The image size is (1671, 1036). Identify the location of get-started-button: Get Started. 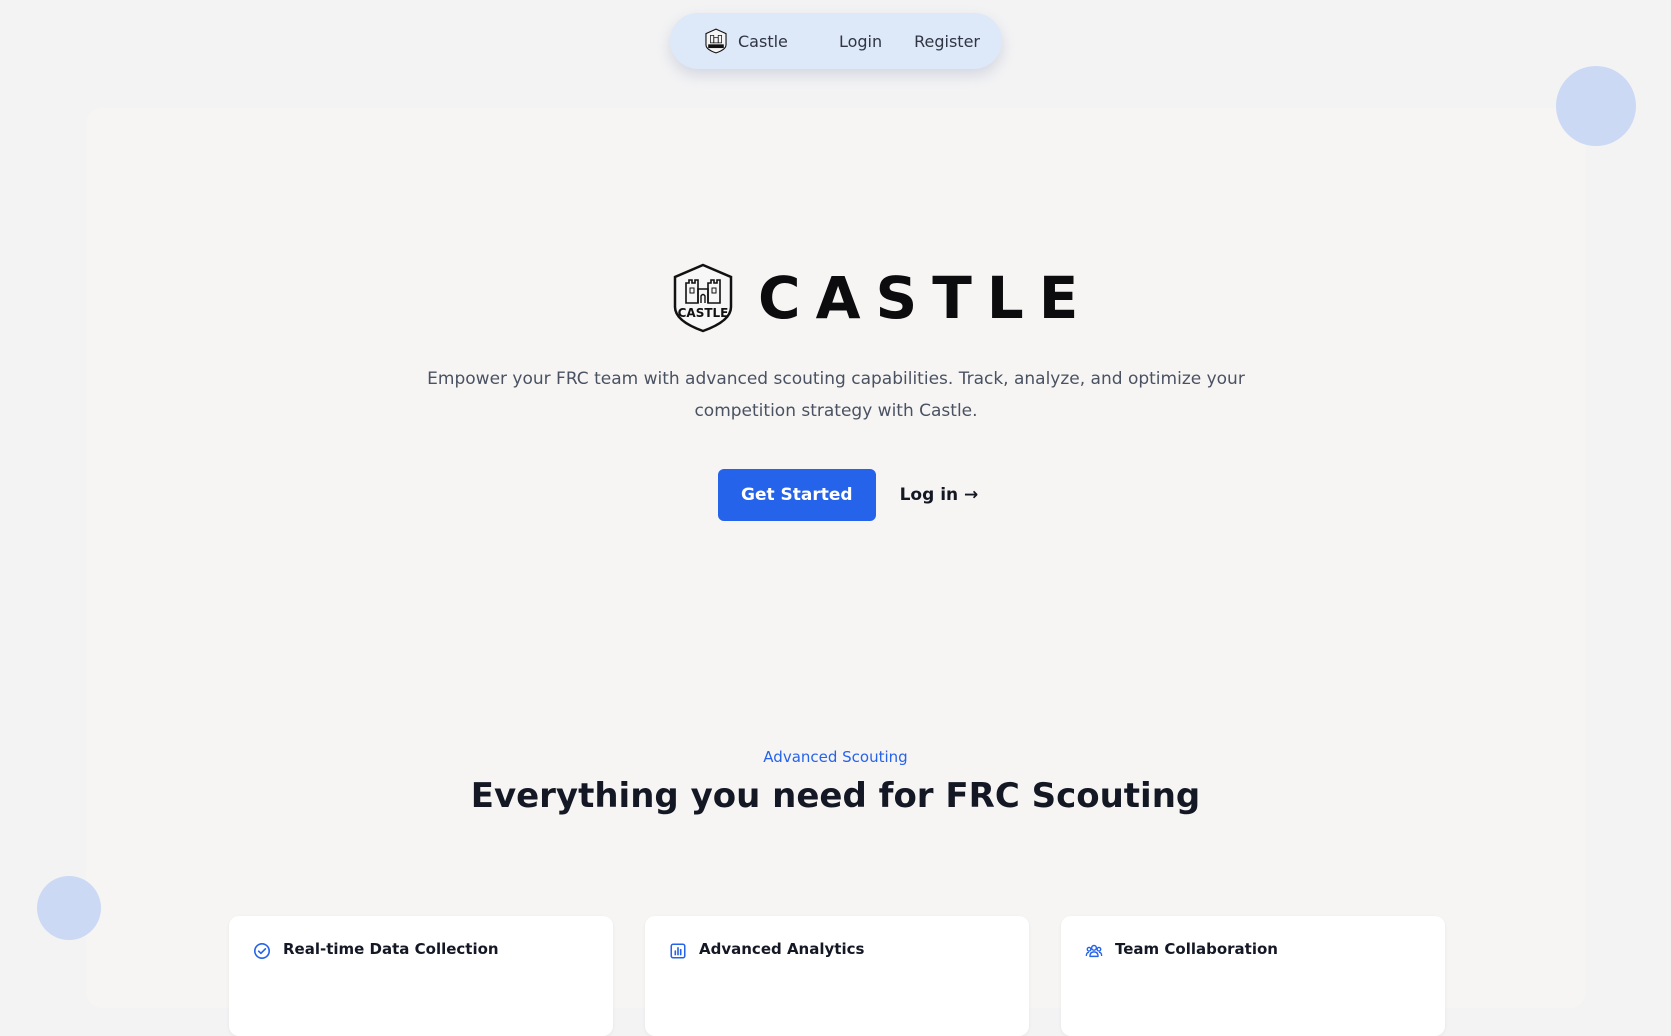
(797, 495).